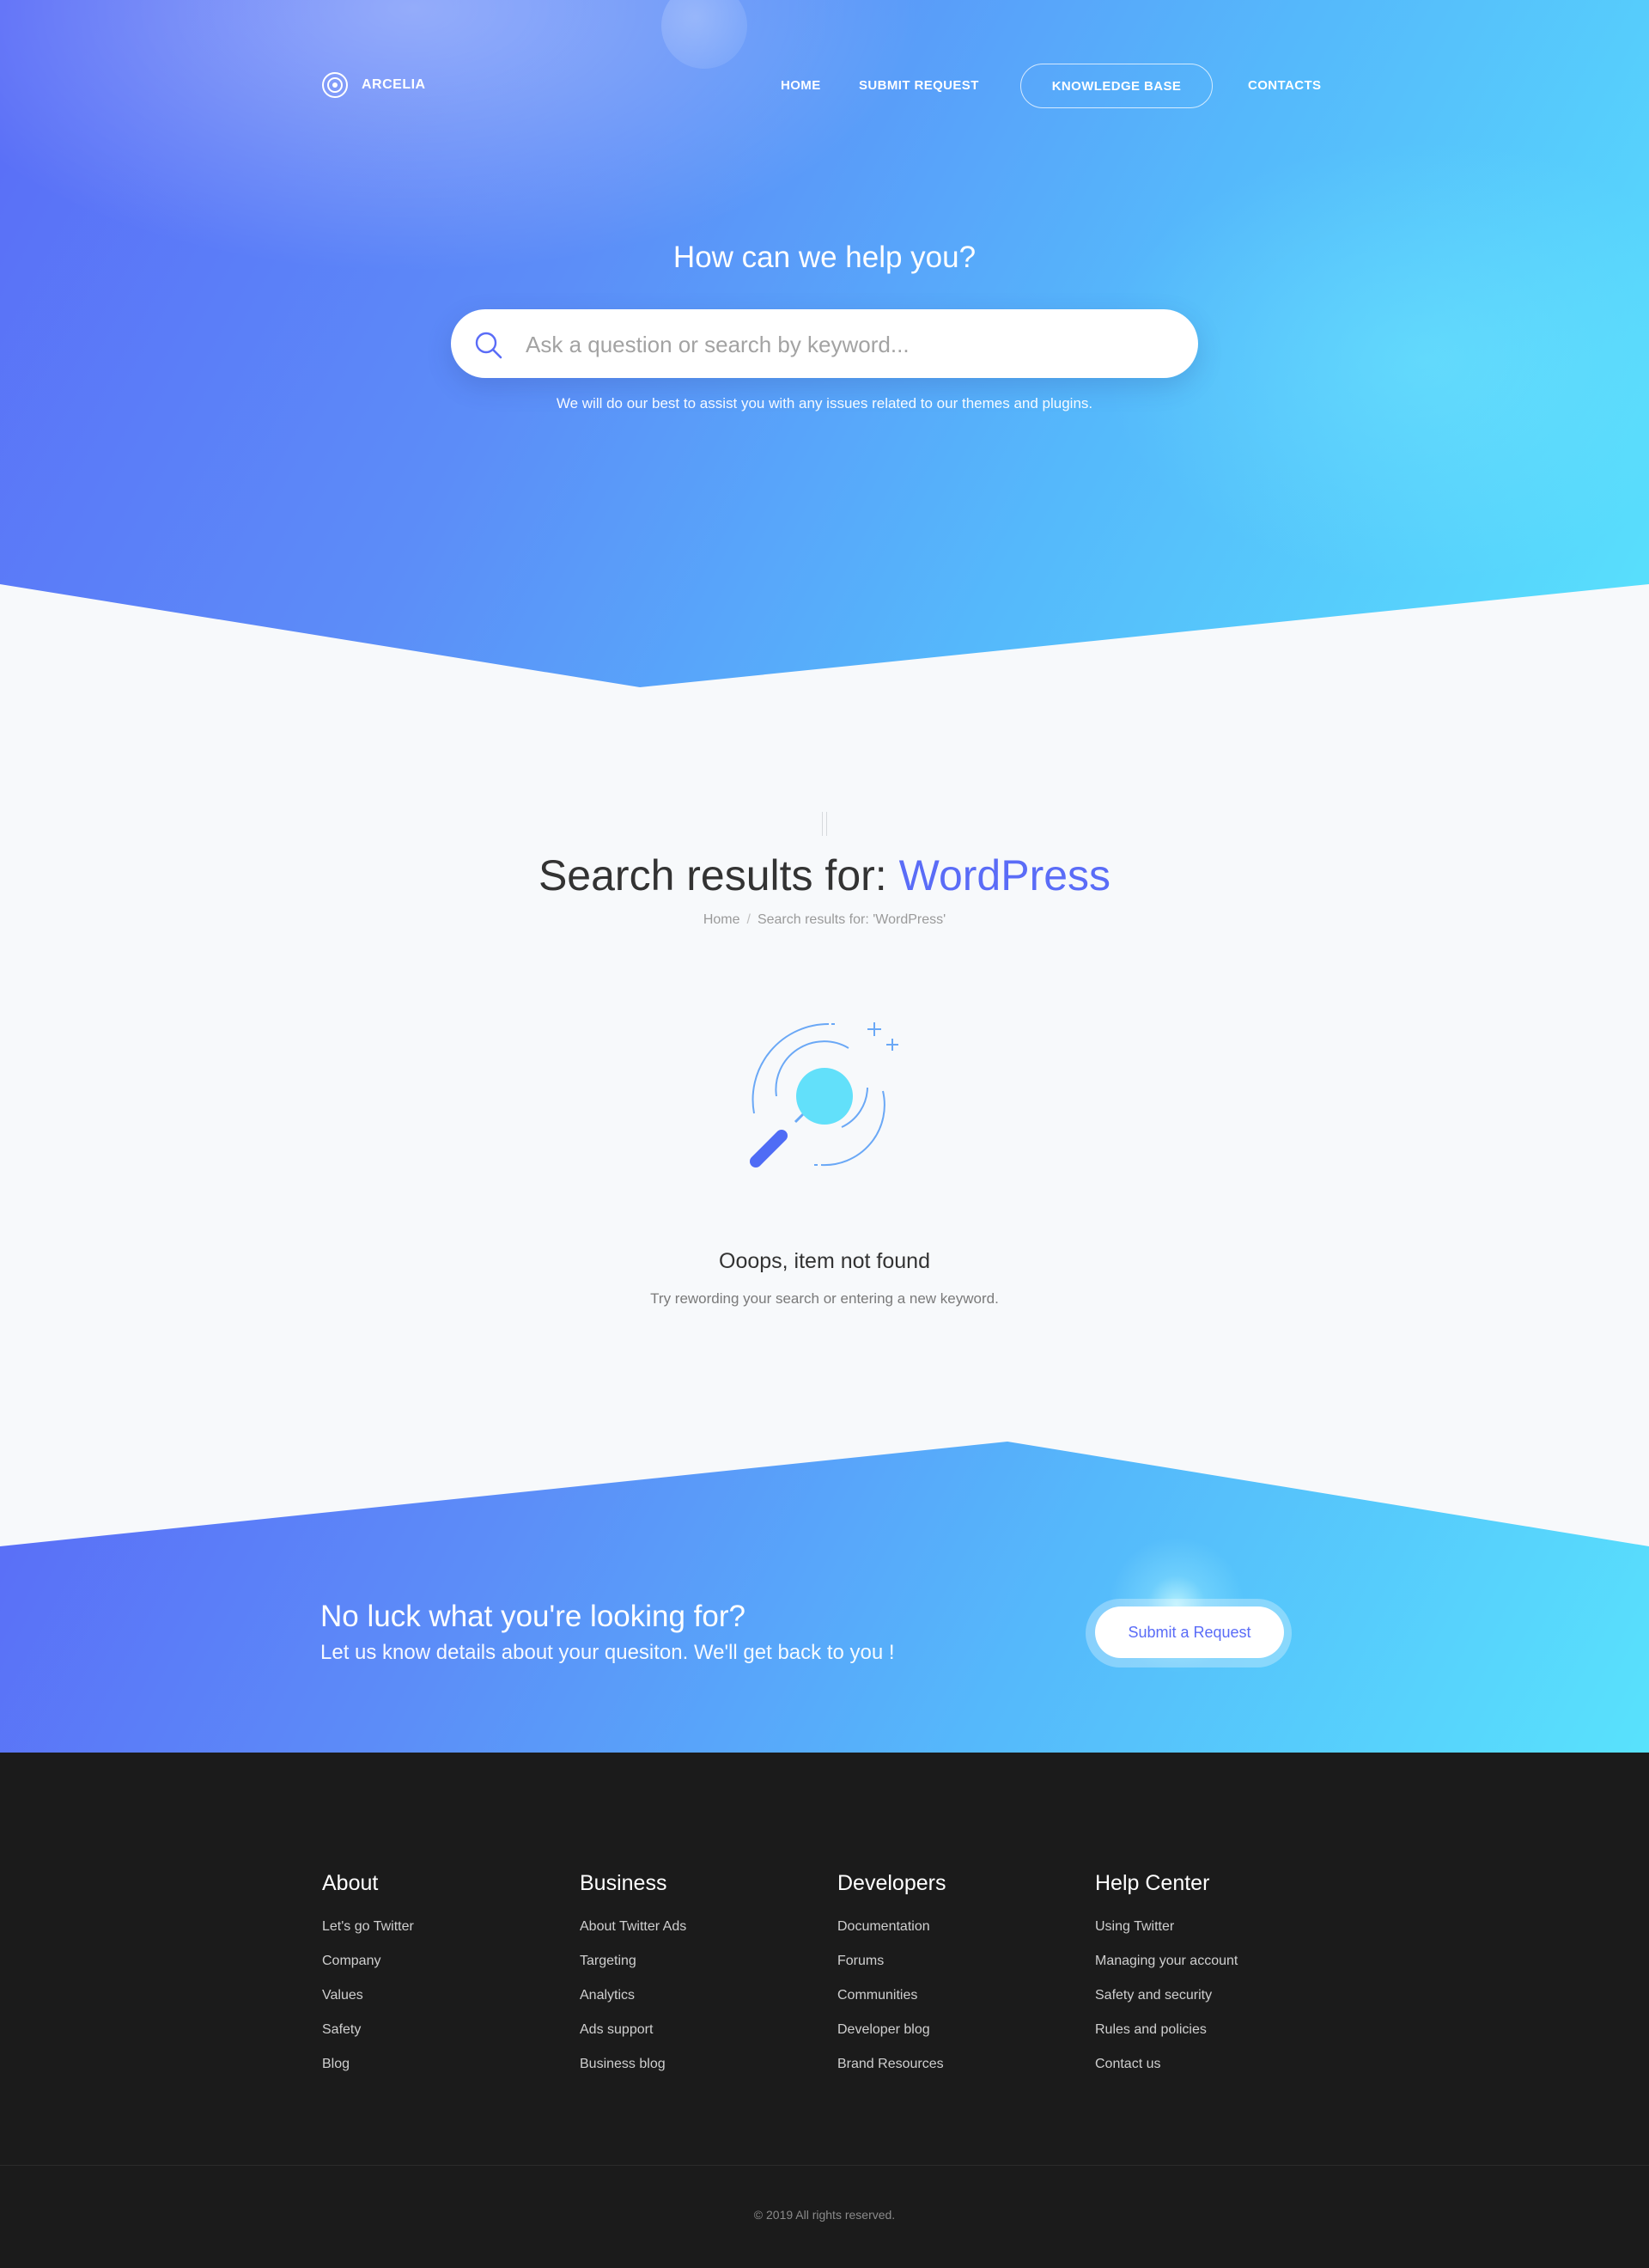 The image size is (1649, 2268). Describe the element at coordinates (722, 919) in the screenshot. I see `breadcrumb-home: Home` at that location.